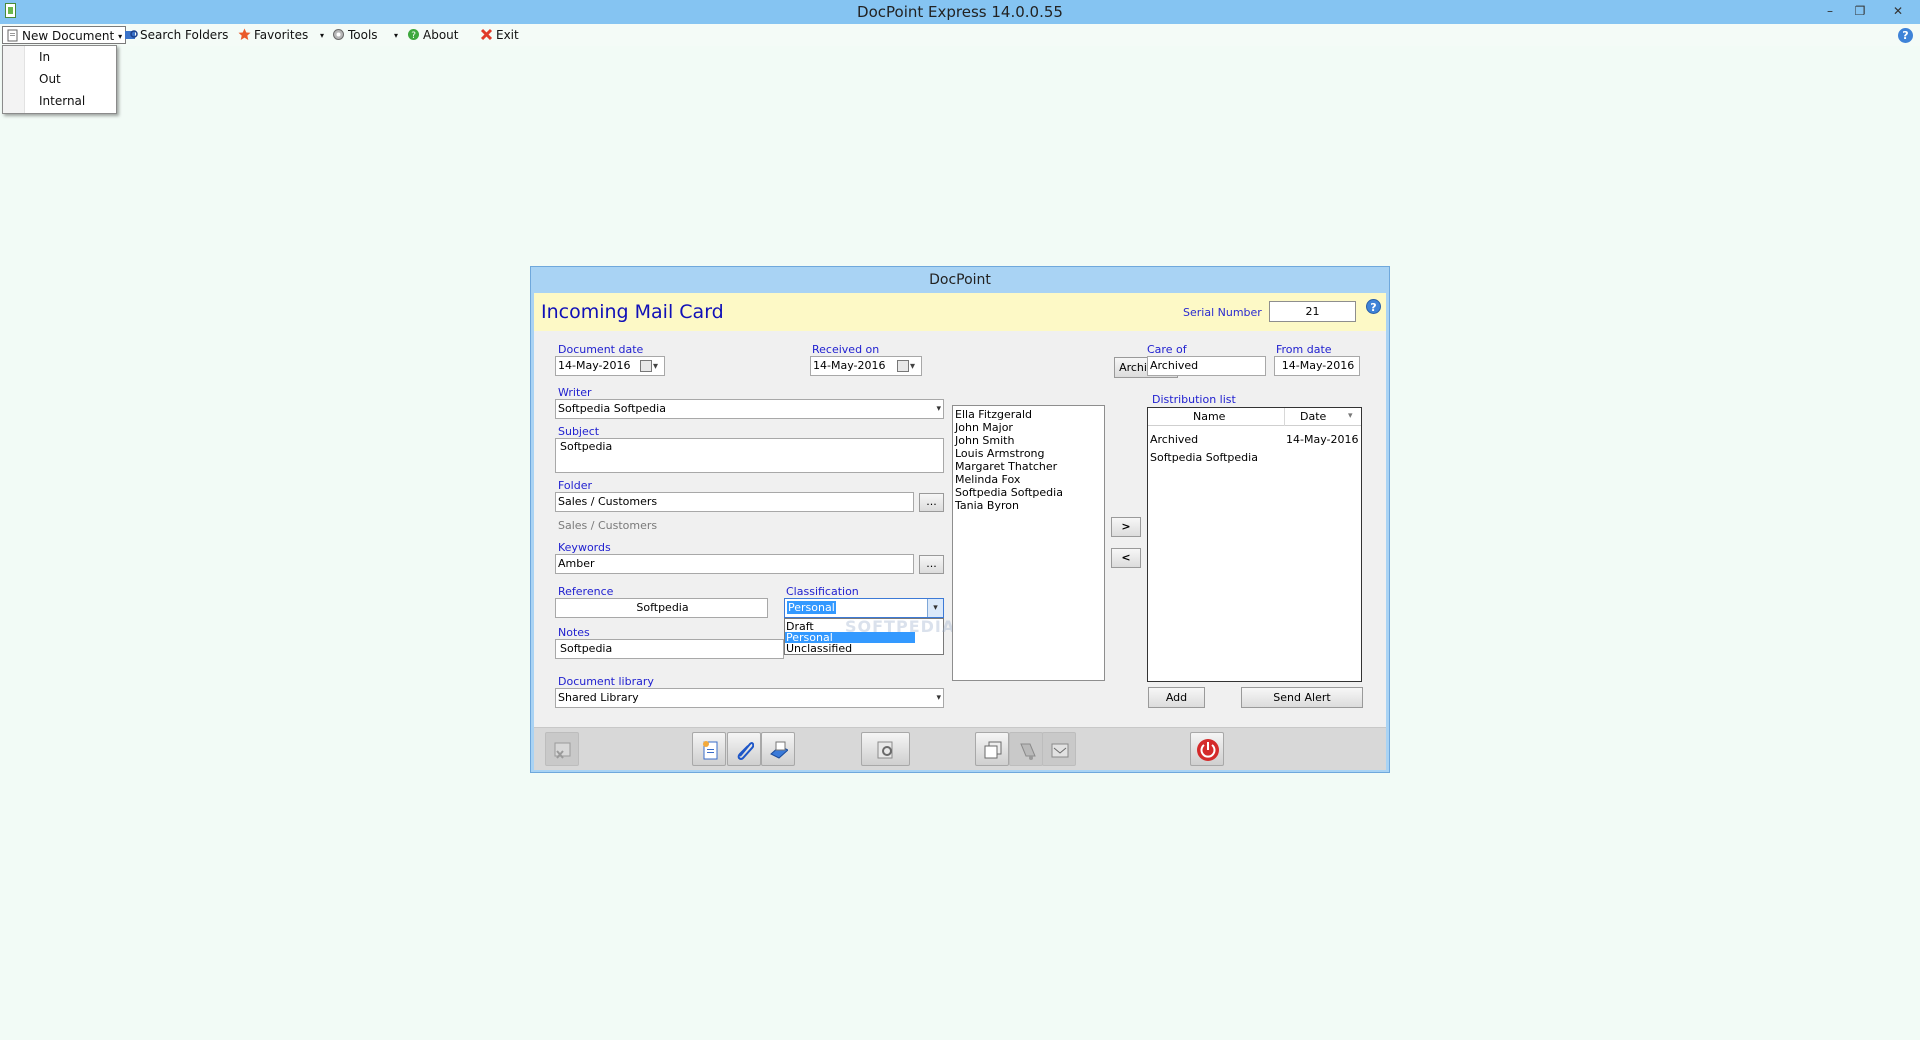 Image resolution: width=1920 pixels, height=1040 pixels. I want to click on from-date-label: From date, so click(1304, 349).